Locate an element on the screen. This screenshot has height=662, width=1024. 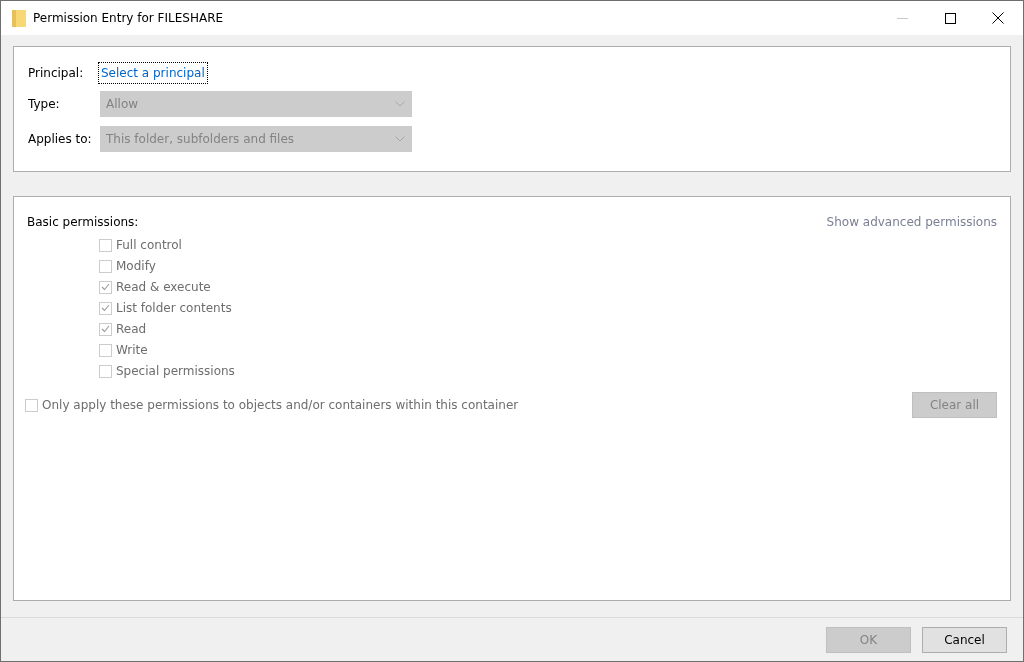
checkbox-label: Read is located at coordinates (131, 329).